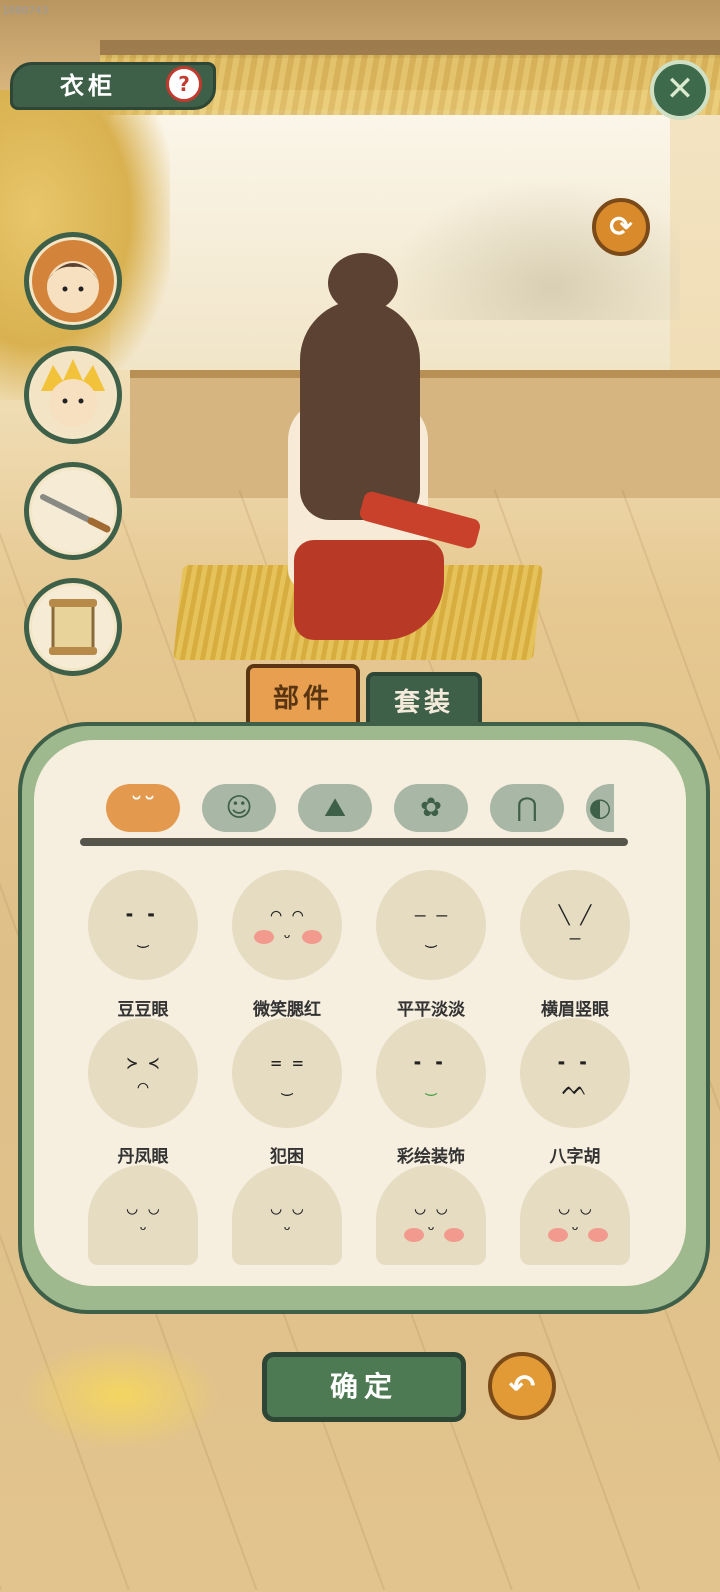 This screenshot has height=1592, width=720. I want to click on weapon-slot, so click(73, 511).